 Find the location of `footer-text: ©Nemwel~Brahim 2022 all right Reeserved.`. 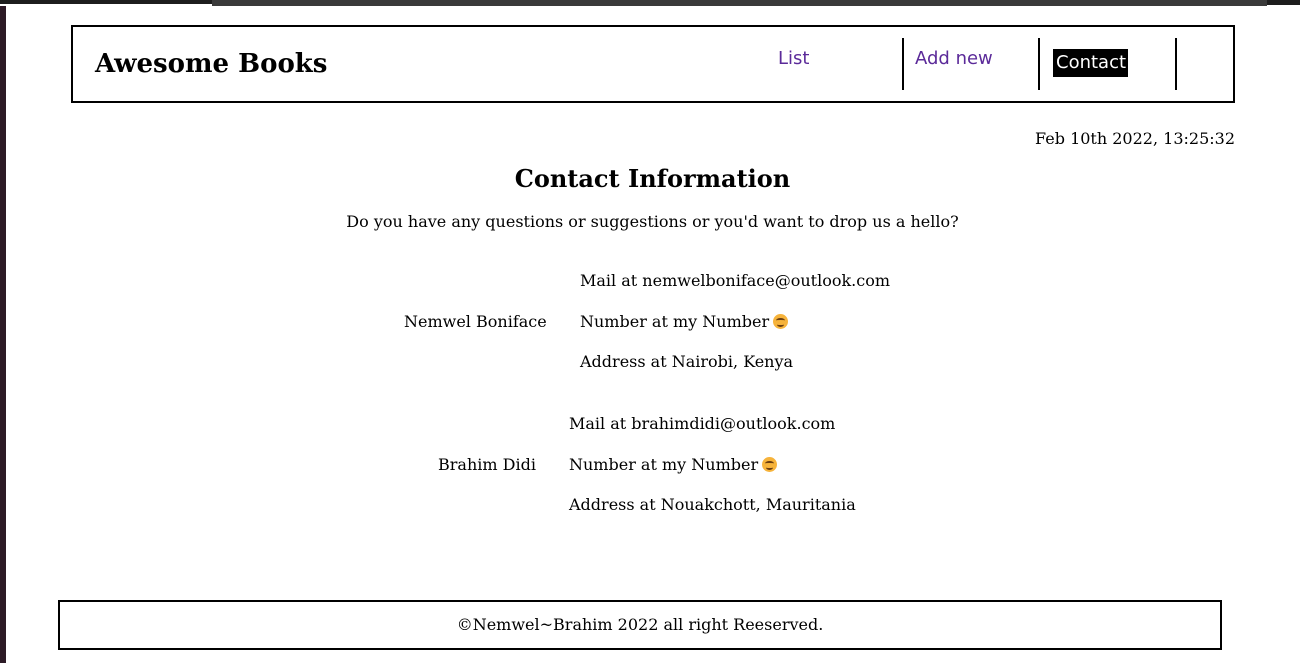

footer-text: ©Nemwel~Brahim 2022 all right Reeserved. is located at coordinates (640, 624).